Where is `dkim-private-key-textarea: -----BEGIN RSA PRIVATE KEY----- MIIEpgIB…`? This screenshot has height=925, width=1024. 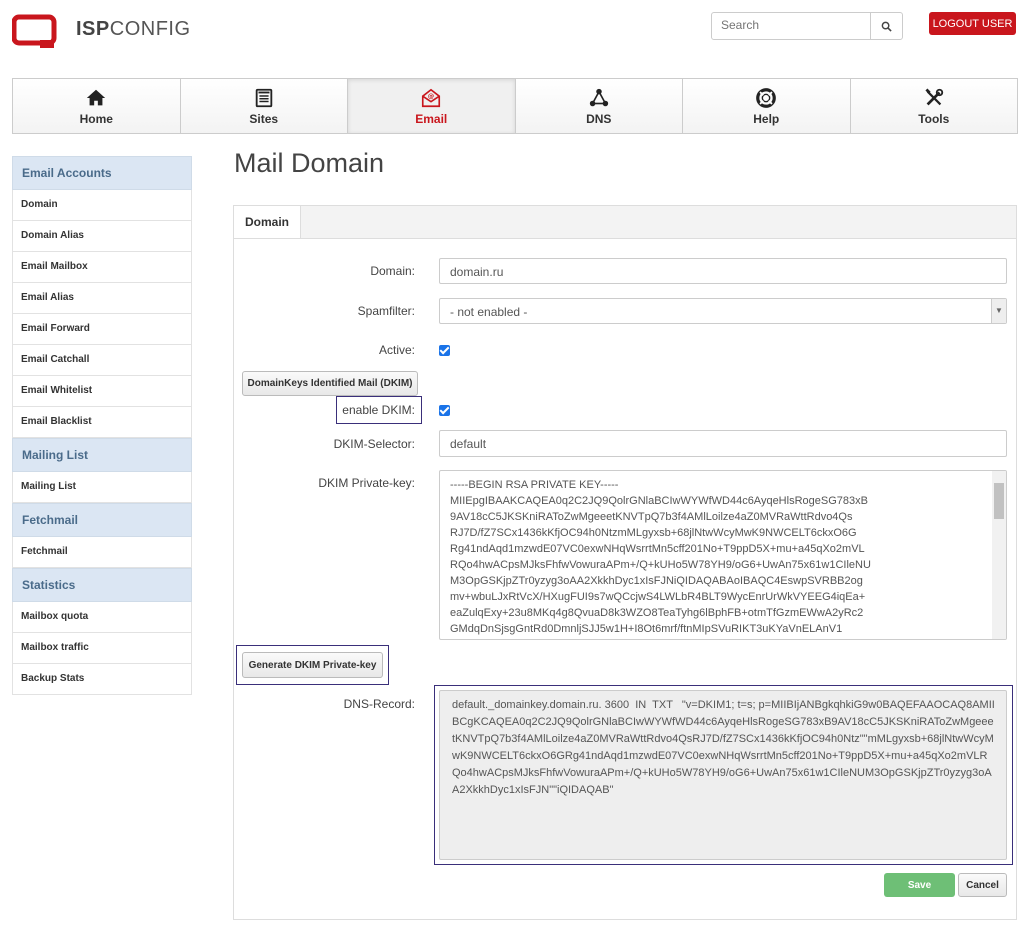 dkim-private-key-textarea: -----BEGIN RSA PRIVATE KEY----- MIIEpgIB… is located at coordinates (723, 555).